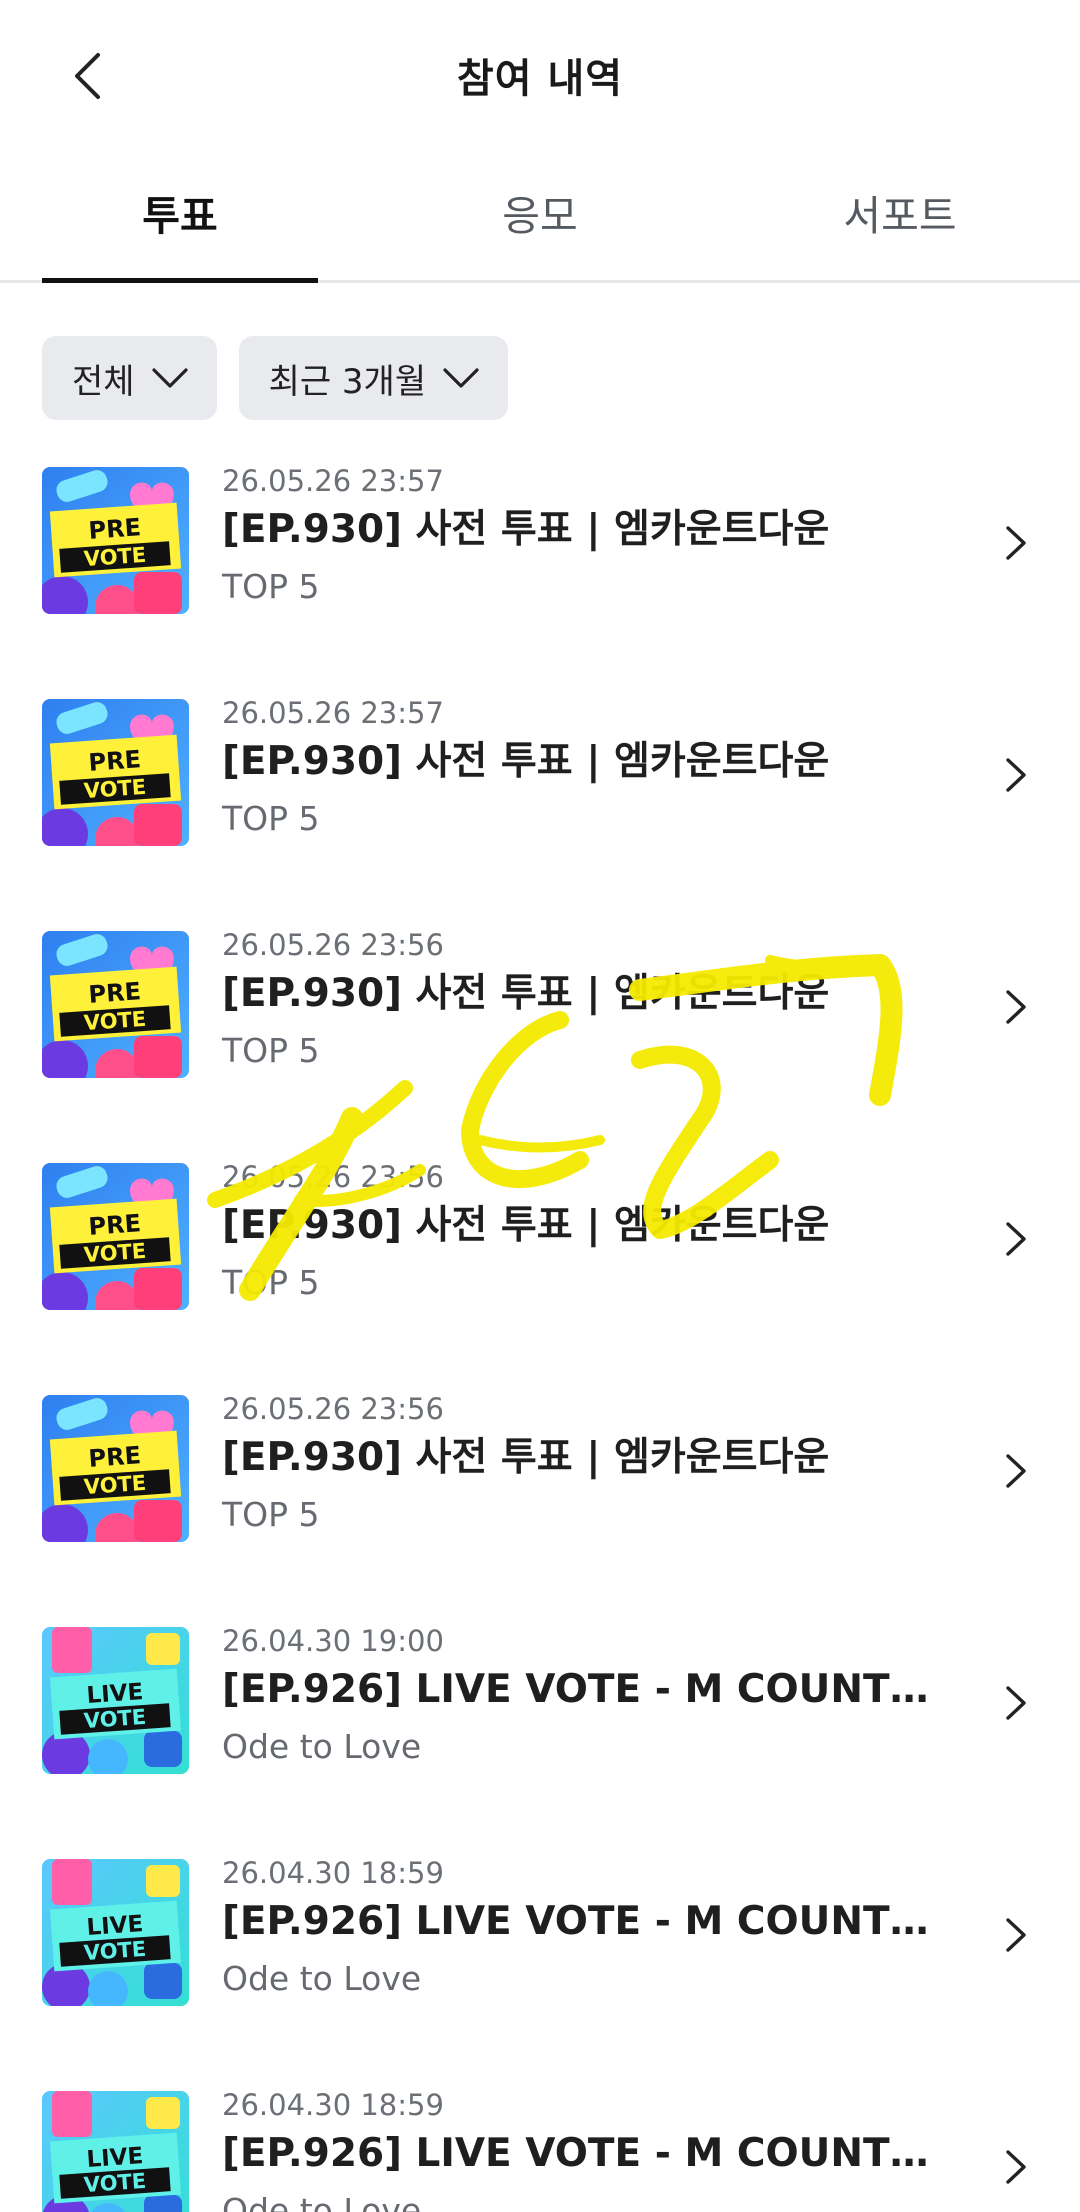  Describe the element at coordinates (347, 381) in the screenshot. I see `period-filter-label: 최근 3개월` at that location.